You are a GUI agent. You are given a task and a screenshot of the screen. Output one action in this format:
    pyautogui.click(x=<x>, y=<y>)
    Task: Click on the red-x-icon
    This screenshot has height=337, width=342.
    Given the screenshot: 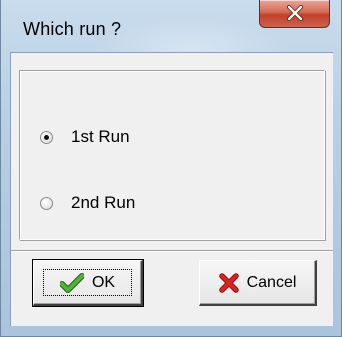 What is the action you would take?
    pyautogui.click(x=228, y=282)
    